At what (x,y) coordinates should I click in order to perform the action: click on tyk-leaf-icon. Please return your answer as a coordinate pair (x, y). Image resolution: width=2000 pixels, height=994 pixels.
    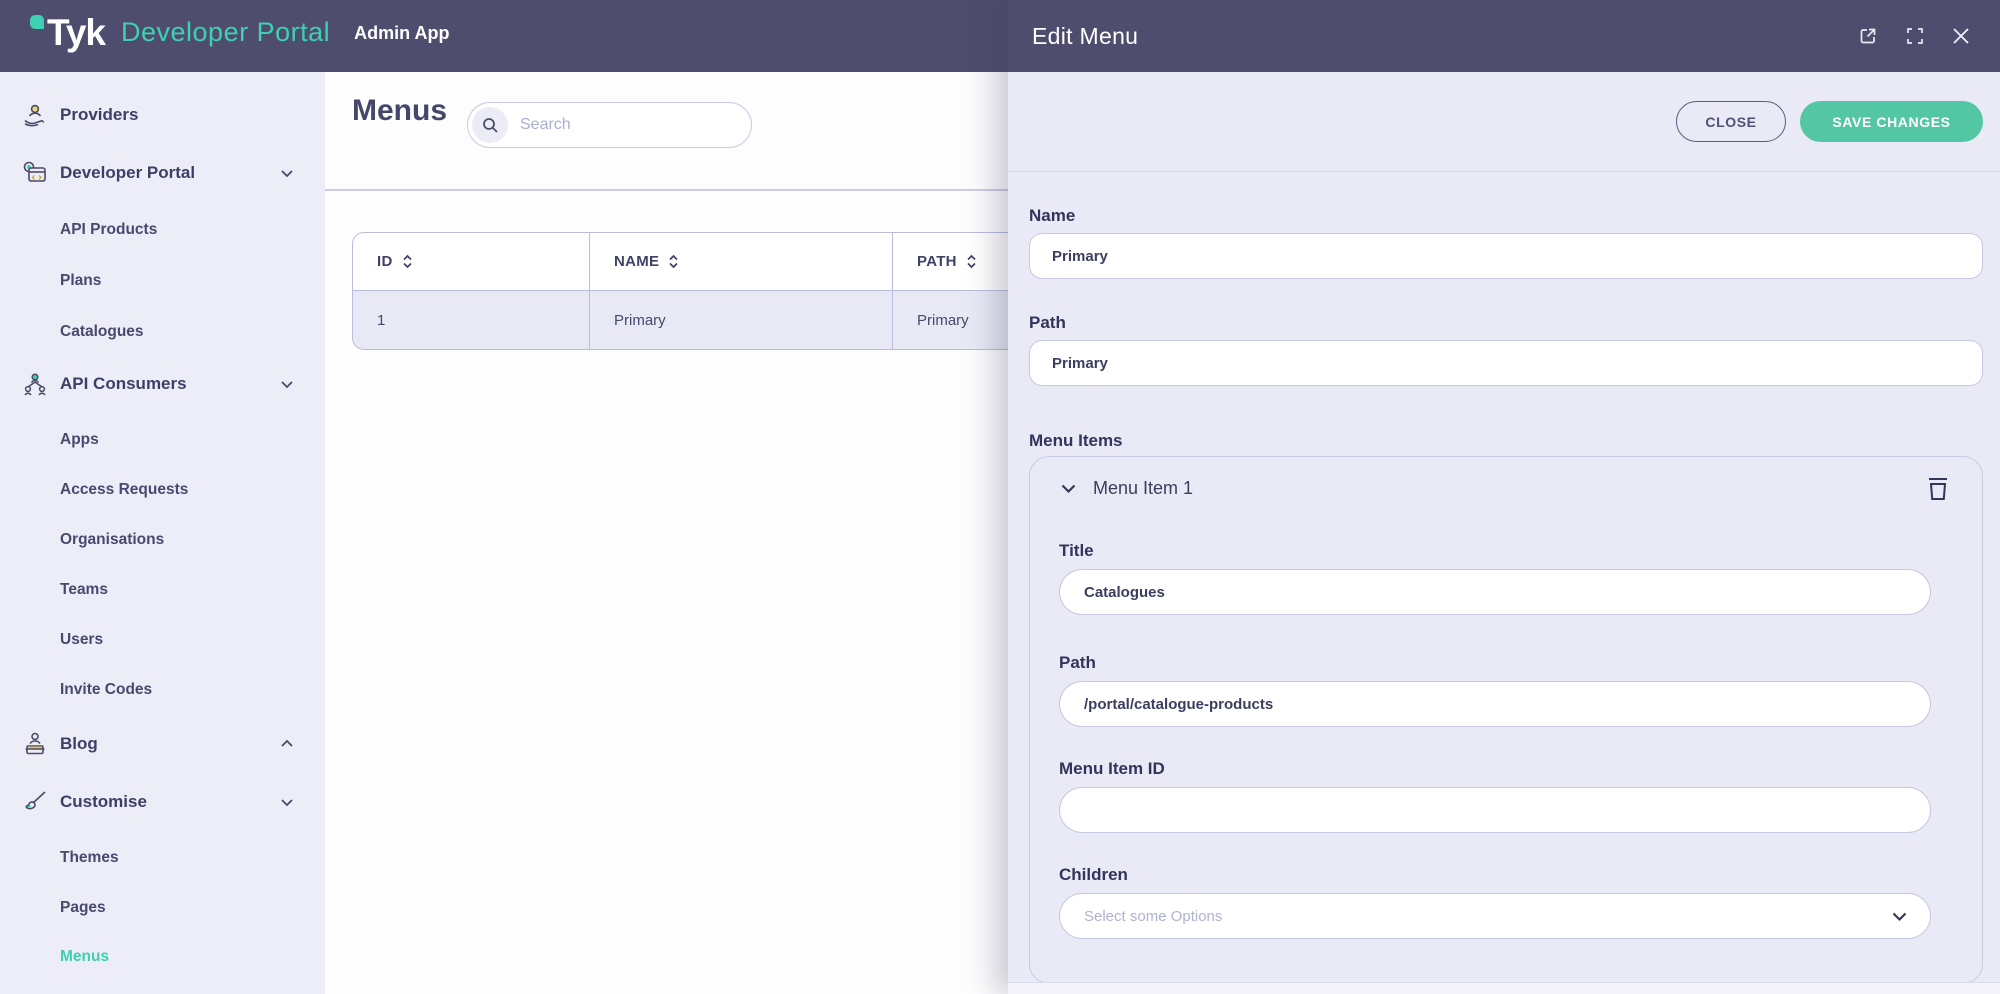
    Looking at the image, I should click on (37, 22).